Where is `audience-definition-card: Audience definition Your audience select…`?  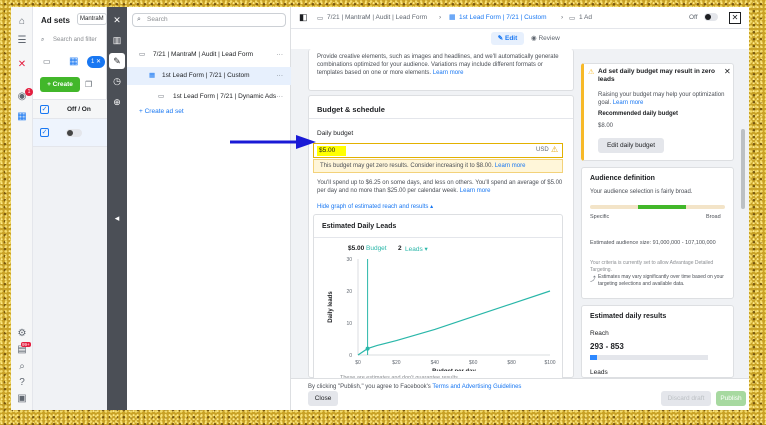
audience-definition-card: Audience definition Your audience select… is located at coordinates (657, 233).